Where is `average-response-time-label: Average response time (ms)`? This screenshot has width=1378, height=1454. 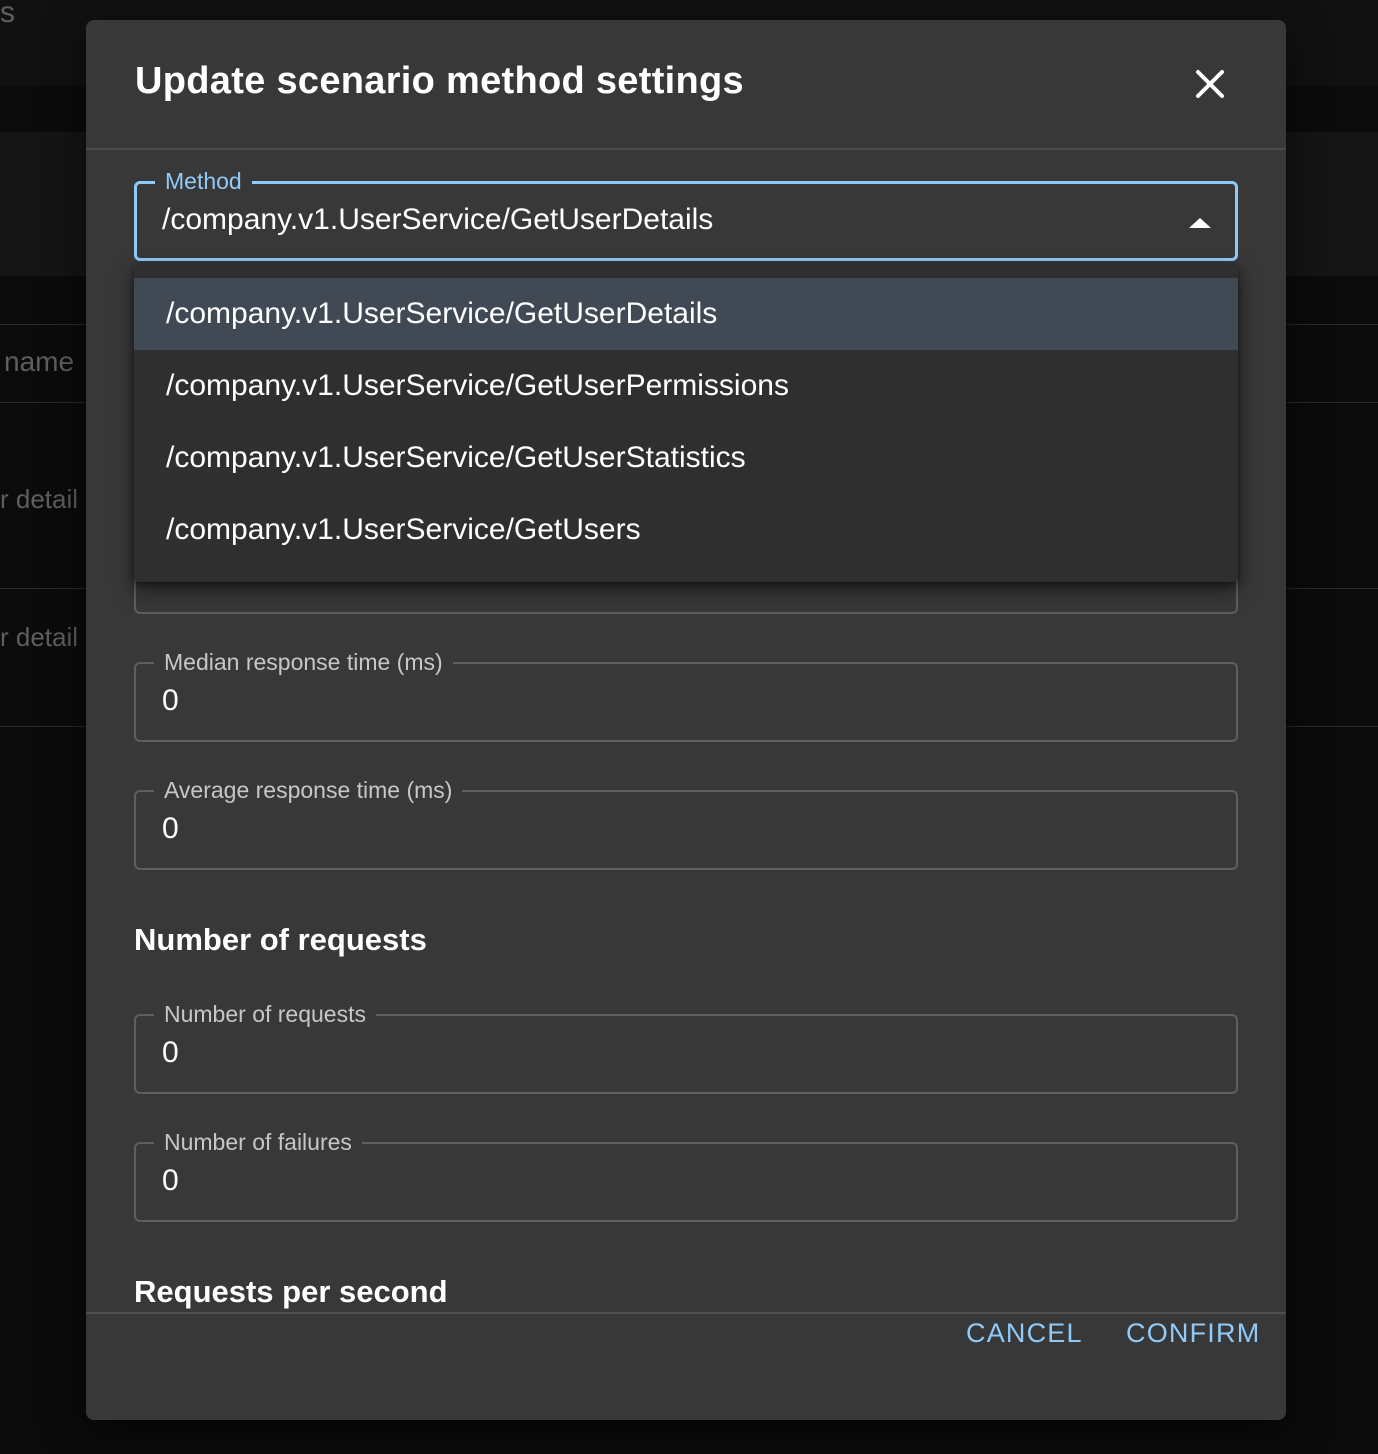
average-response-time-label: Average response time (ms) is located at coordinates (308, 790).